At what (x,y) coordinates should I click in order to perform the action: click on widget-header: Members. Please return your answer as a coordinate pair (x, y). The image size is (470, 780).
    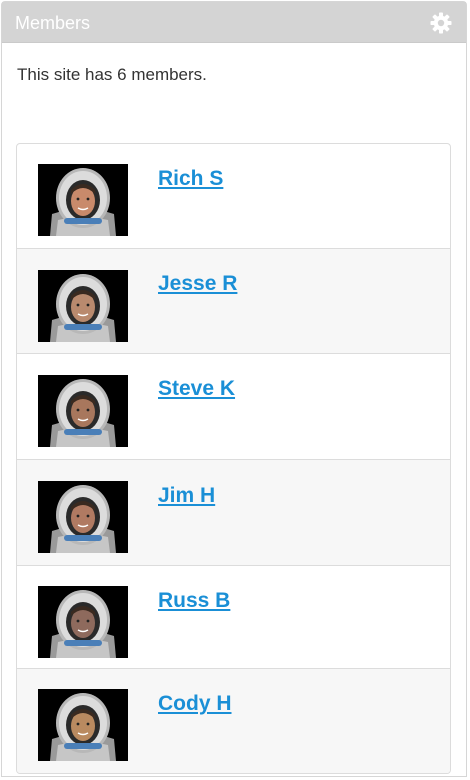
    Looking at the image, I should click on (234, 22).